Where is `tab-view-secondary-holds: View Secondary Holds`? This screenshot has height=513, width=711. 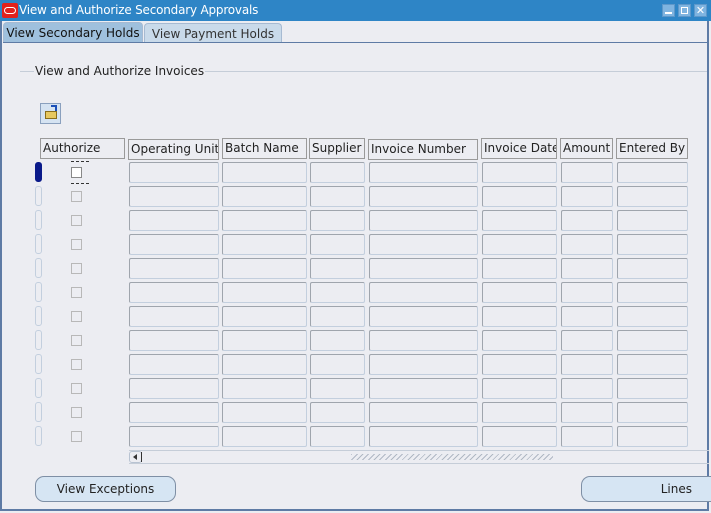
tab-view-secondary-holds: View Secondary Holds is located at coordinates (73, 32).